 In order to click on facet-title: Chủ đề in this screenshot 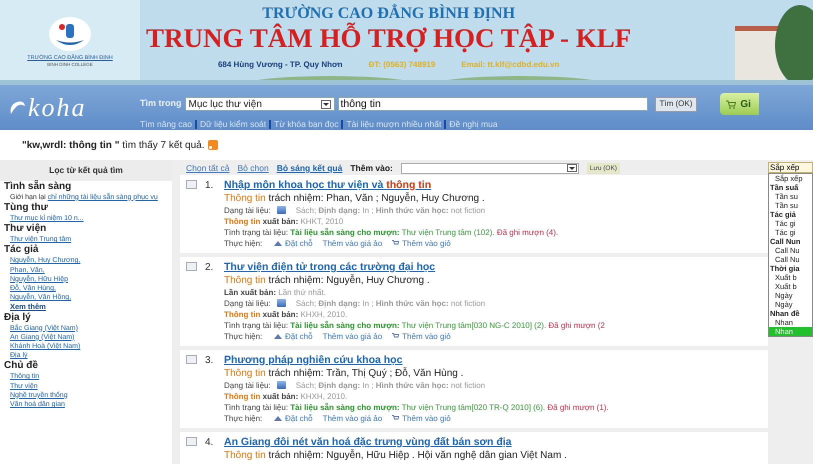, I will do `click(21, 366)`.